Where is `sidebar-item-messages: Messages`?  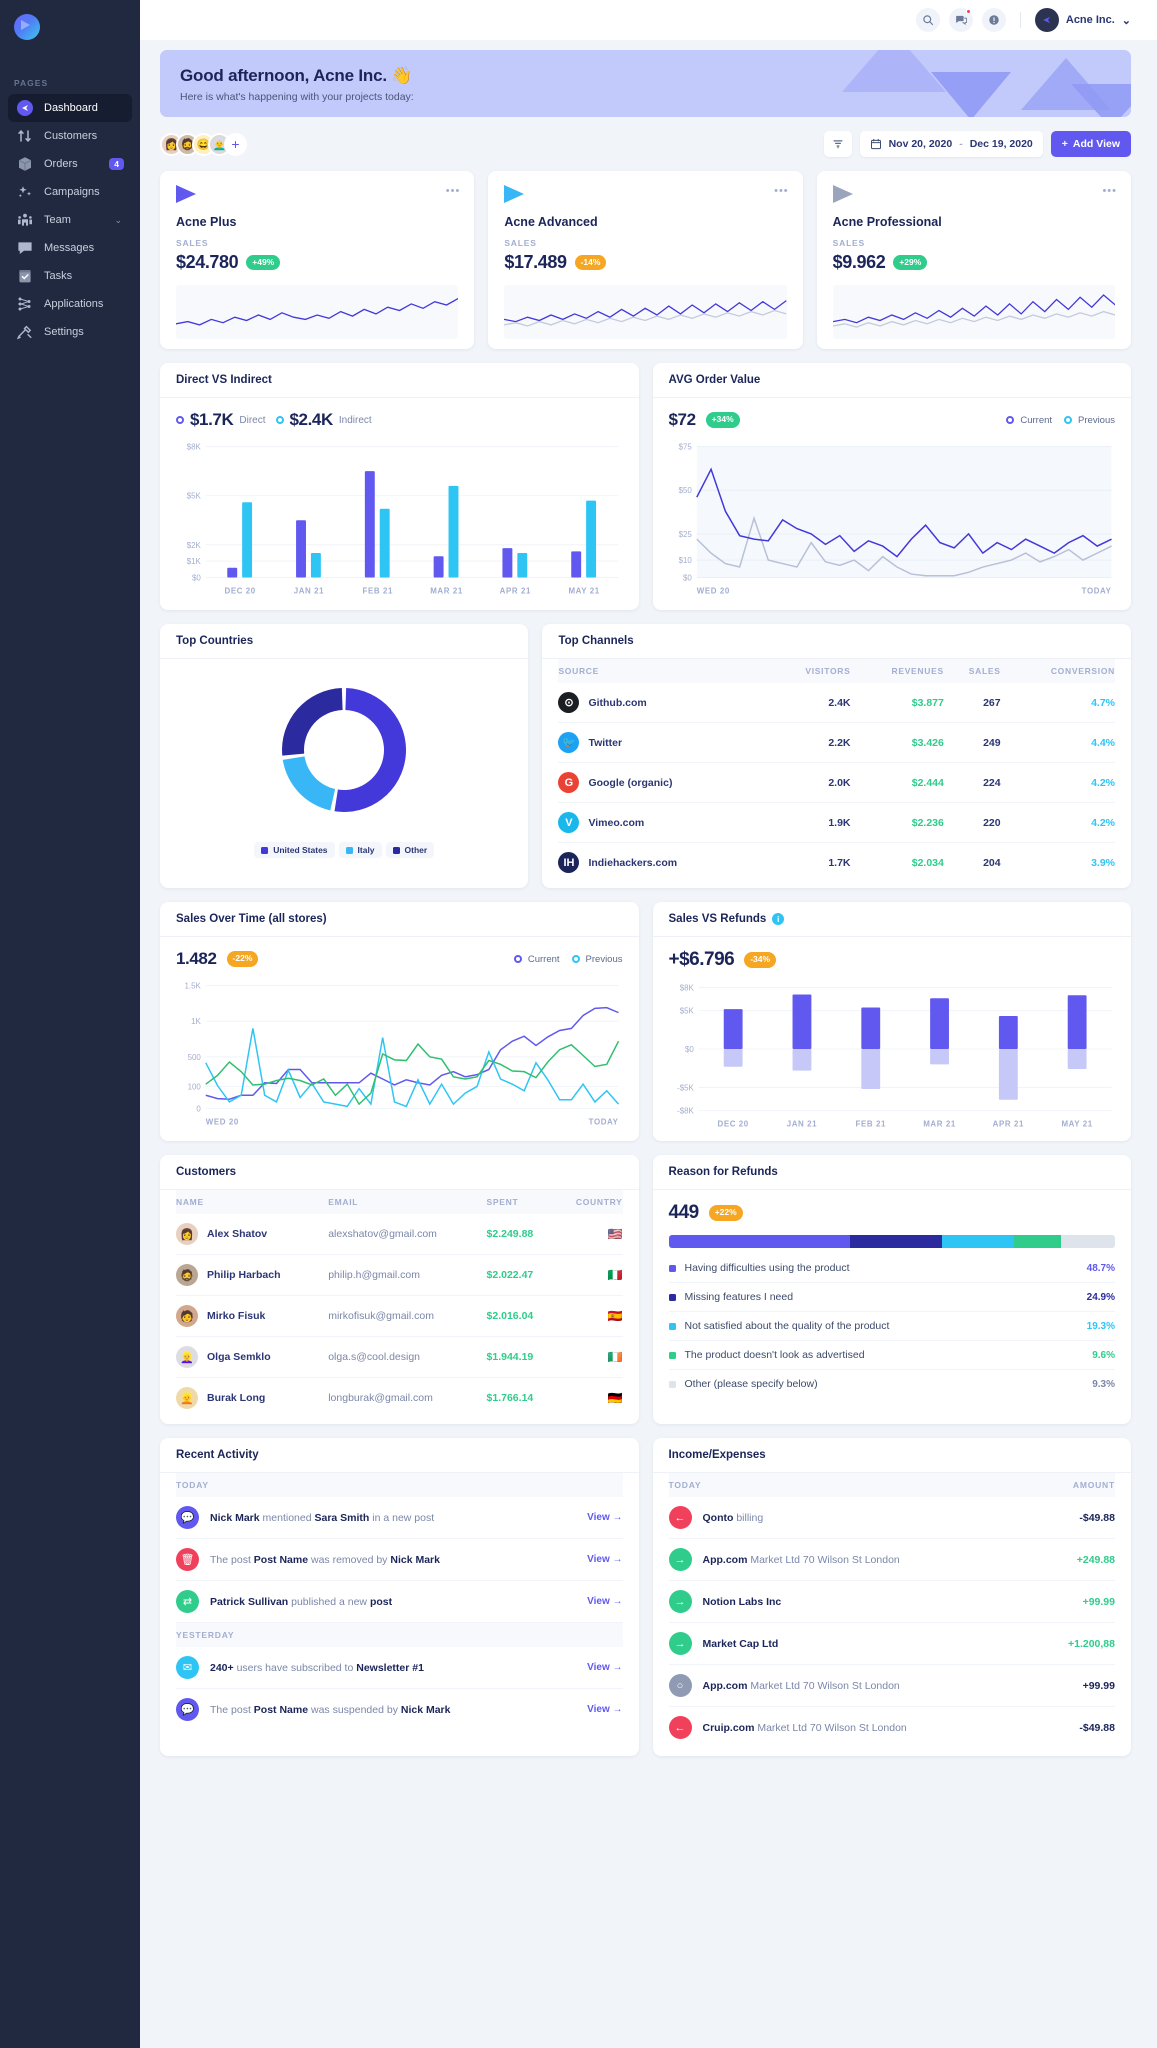
sidebar-item-messages: Messages is located at coordinates (70, 248).